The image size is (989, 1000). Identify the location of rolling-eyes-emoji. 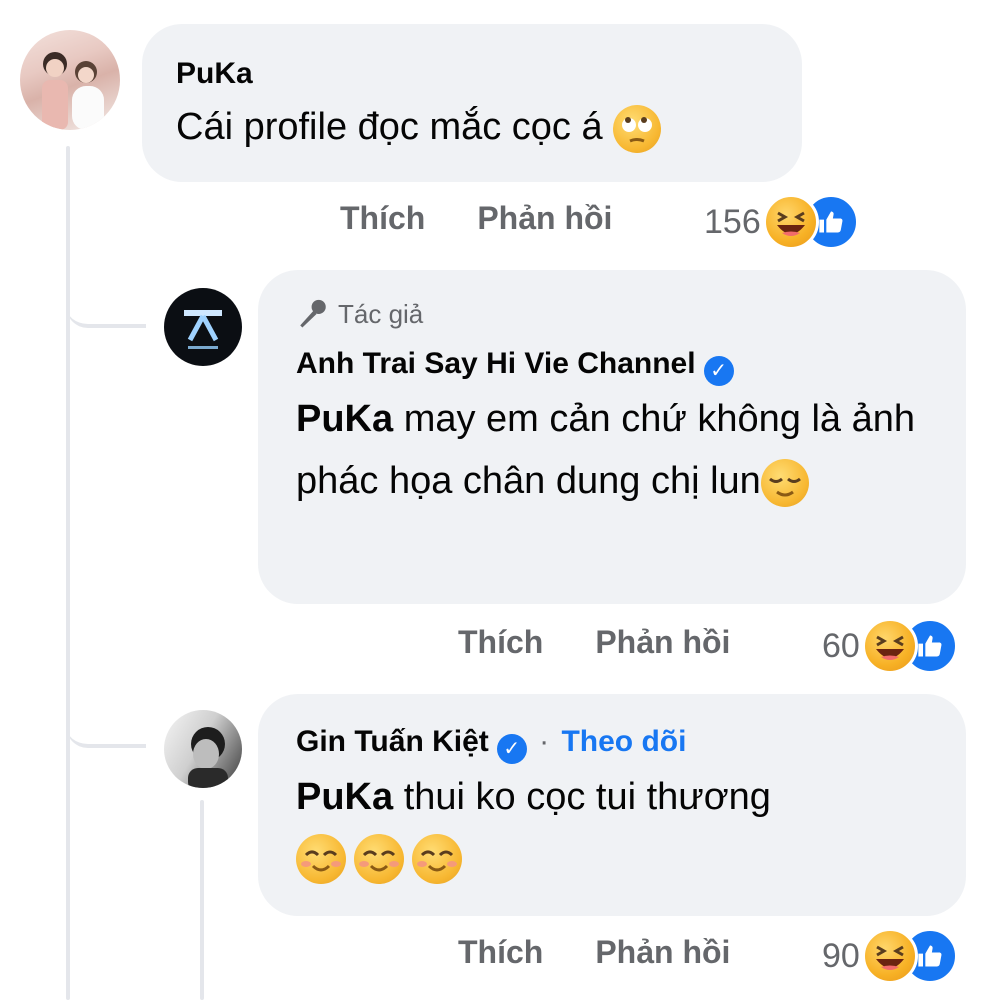
(637, 128).